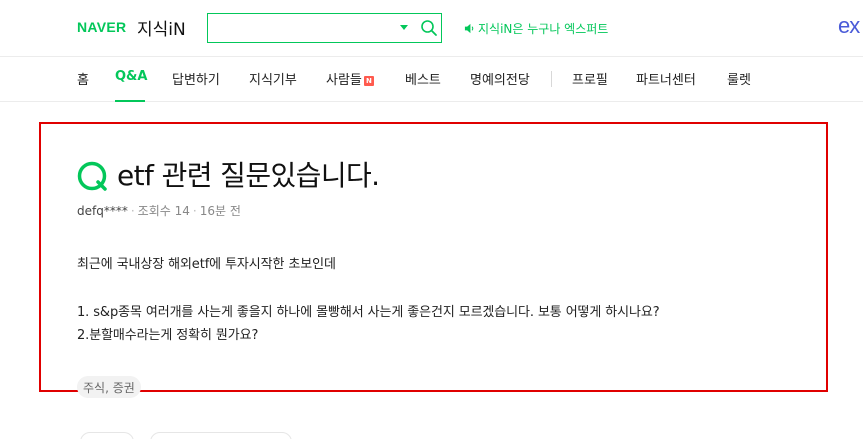 This screenshot has width=863, height=439. I want to click on expert-notice-link: 지식iN은 누구나 엑스퍼트, so click(536, 28).